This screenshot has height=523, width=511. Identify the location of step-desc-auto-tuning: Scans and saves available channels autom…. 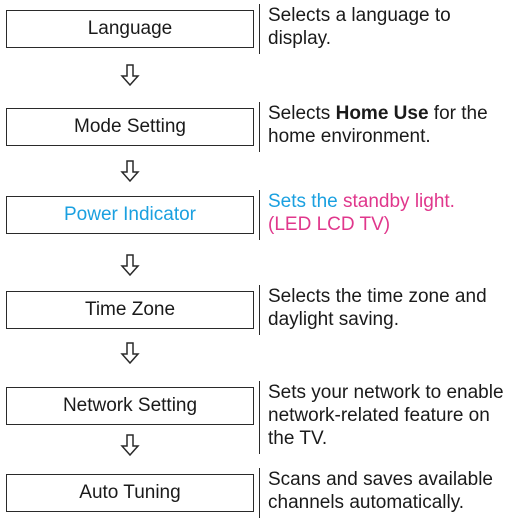
(385, 493).